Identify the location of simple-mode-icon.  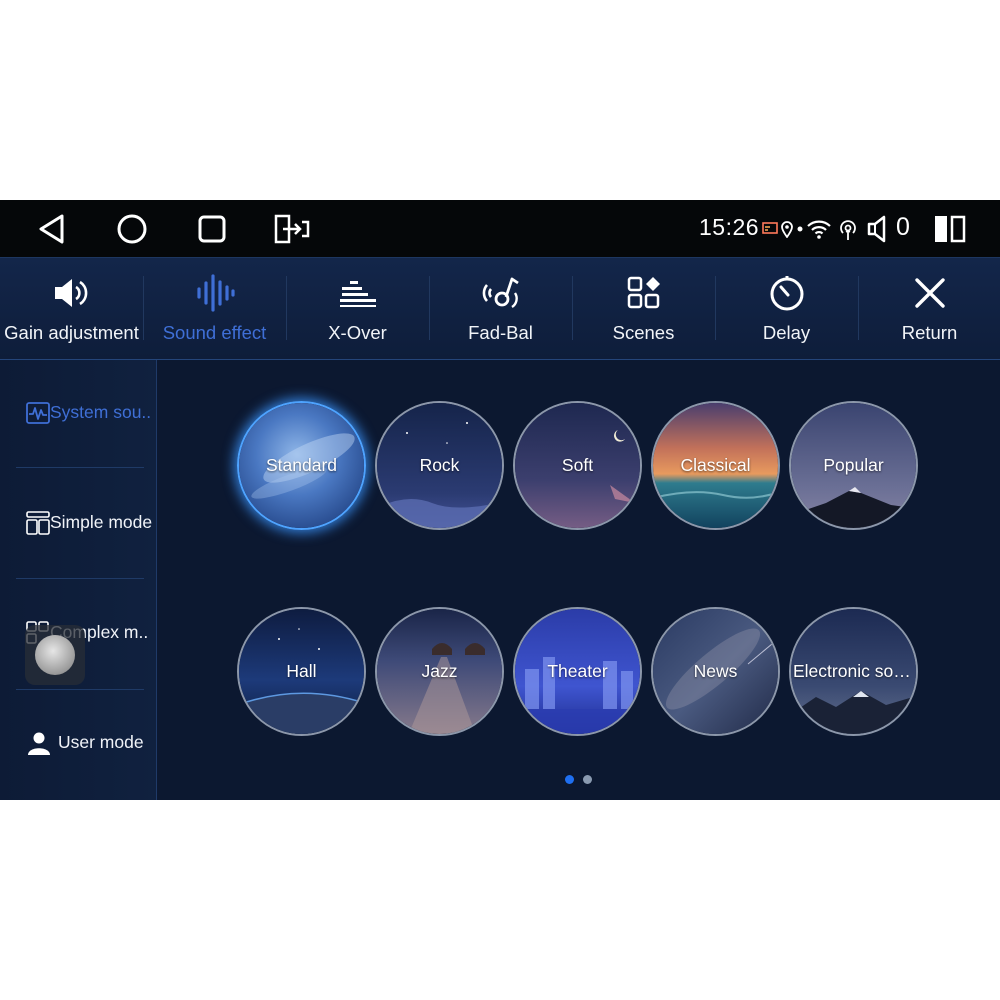
(38, 523).